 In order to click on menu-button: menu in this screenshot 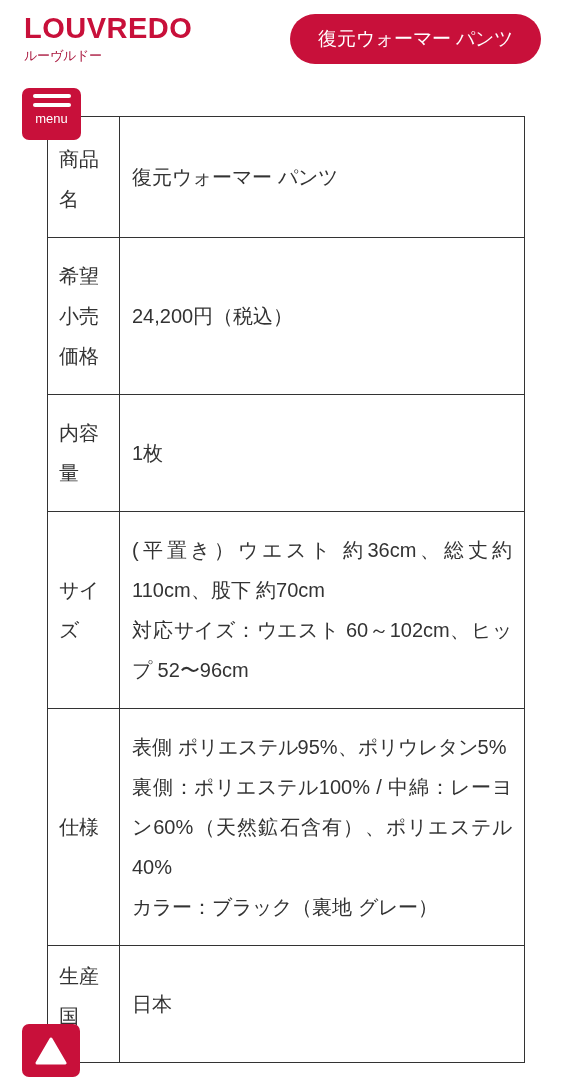, I will do `click(51, 114)`.